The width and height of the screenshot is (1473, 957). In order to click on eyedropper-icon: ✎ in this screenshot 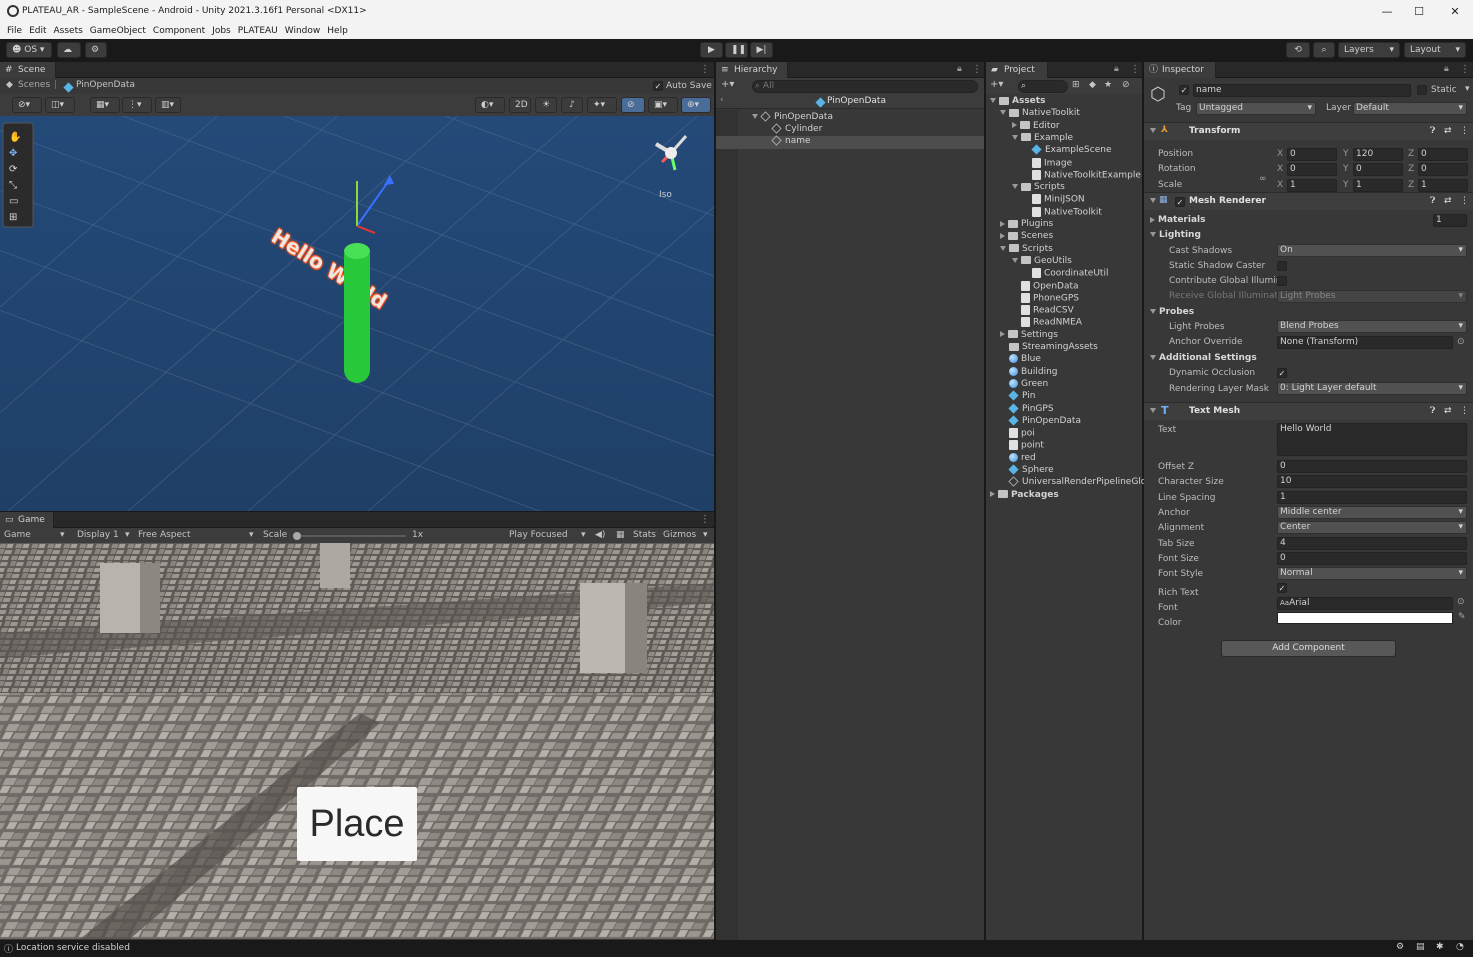, I will do `click(1462, 617)`.